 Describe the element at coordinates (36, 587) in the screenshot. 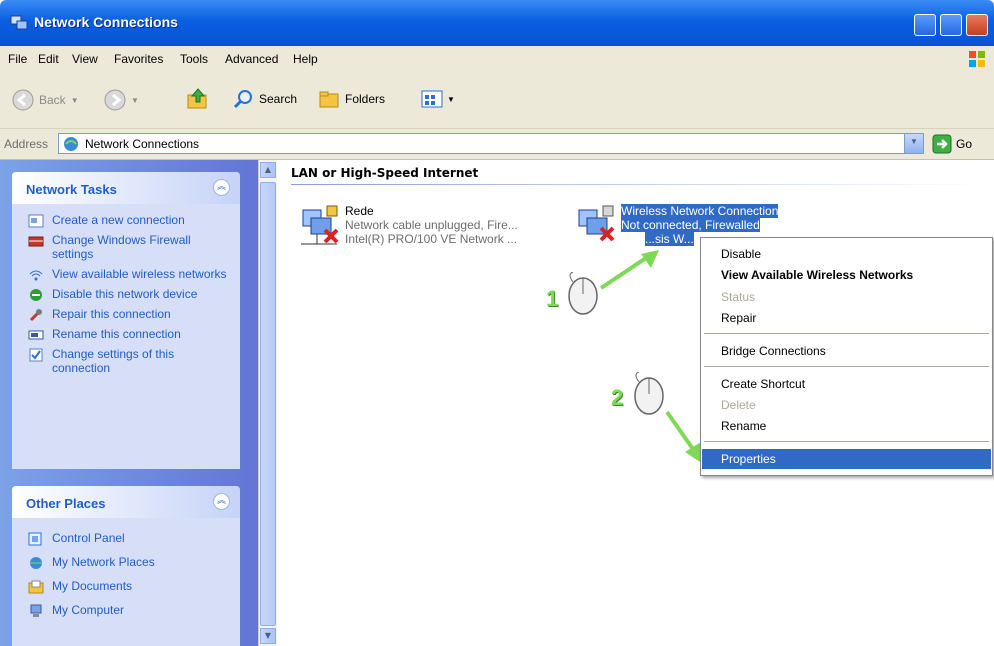

I see `documents-folder-icon` at that location.